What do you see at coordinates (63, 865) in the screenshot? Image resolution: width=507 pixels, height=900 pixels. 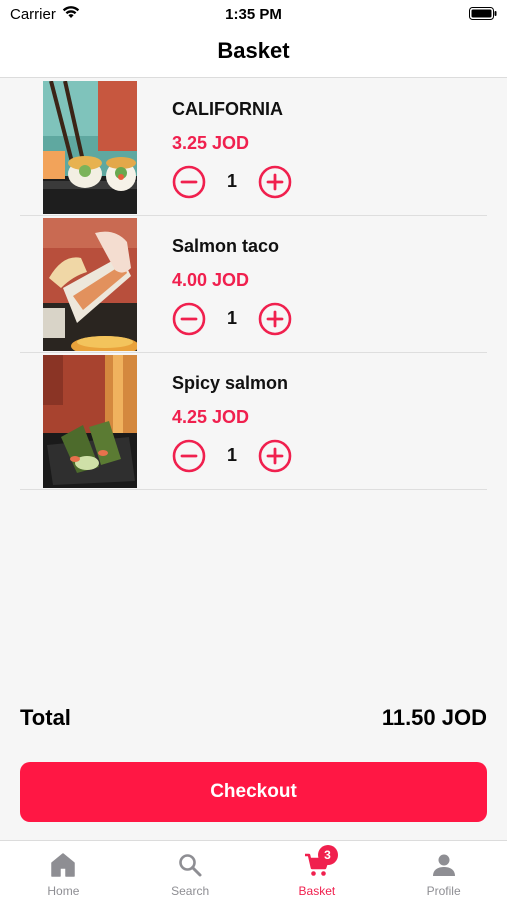 I see `home-icon` at bounding box center [63, 865].